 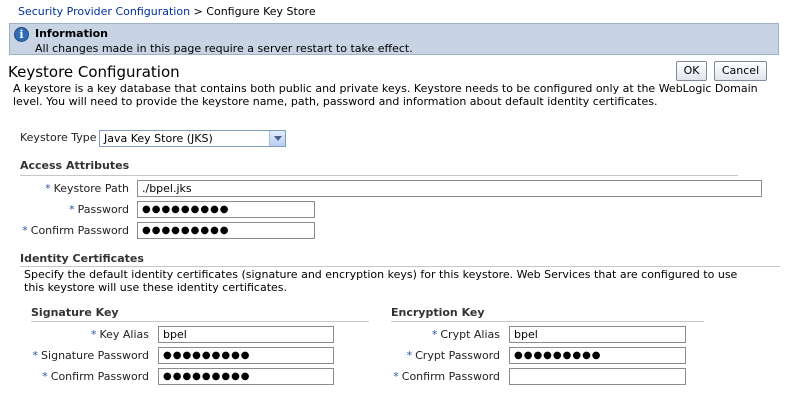 What do you see at coordinates (400, 266) in the screenshot?
I see `identity-certificates-divider` at bounding box center [400, 266].